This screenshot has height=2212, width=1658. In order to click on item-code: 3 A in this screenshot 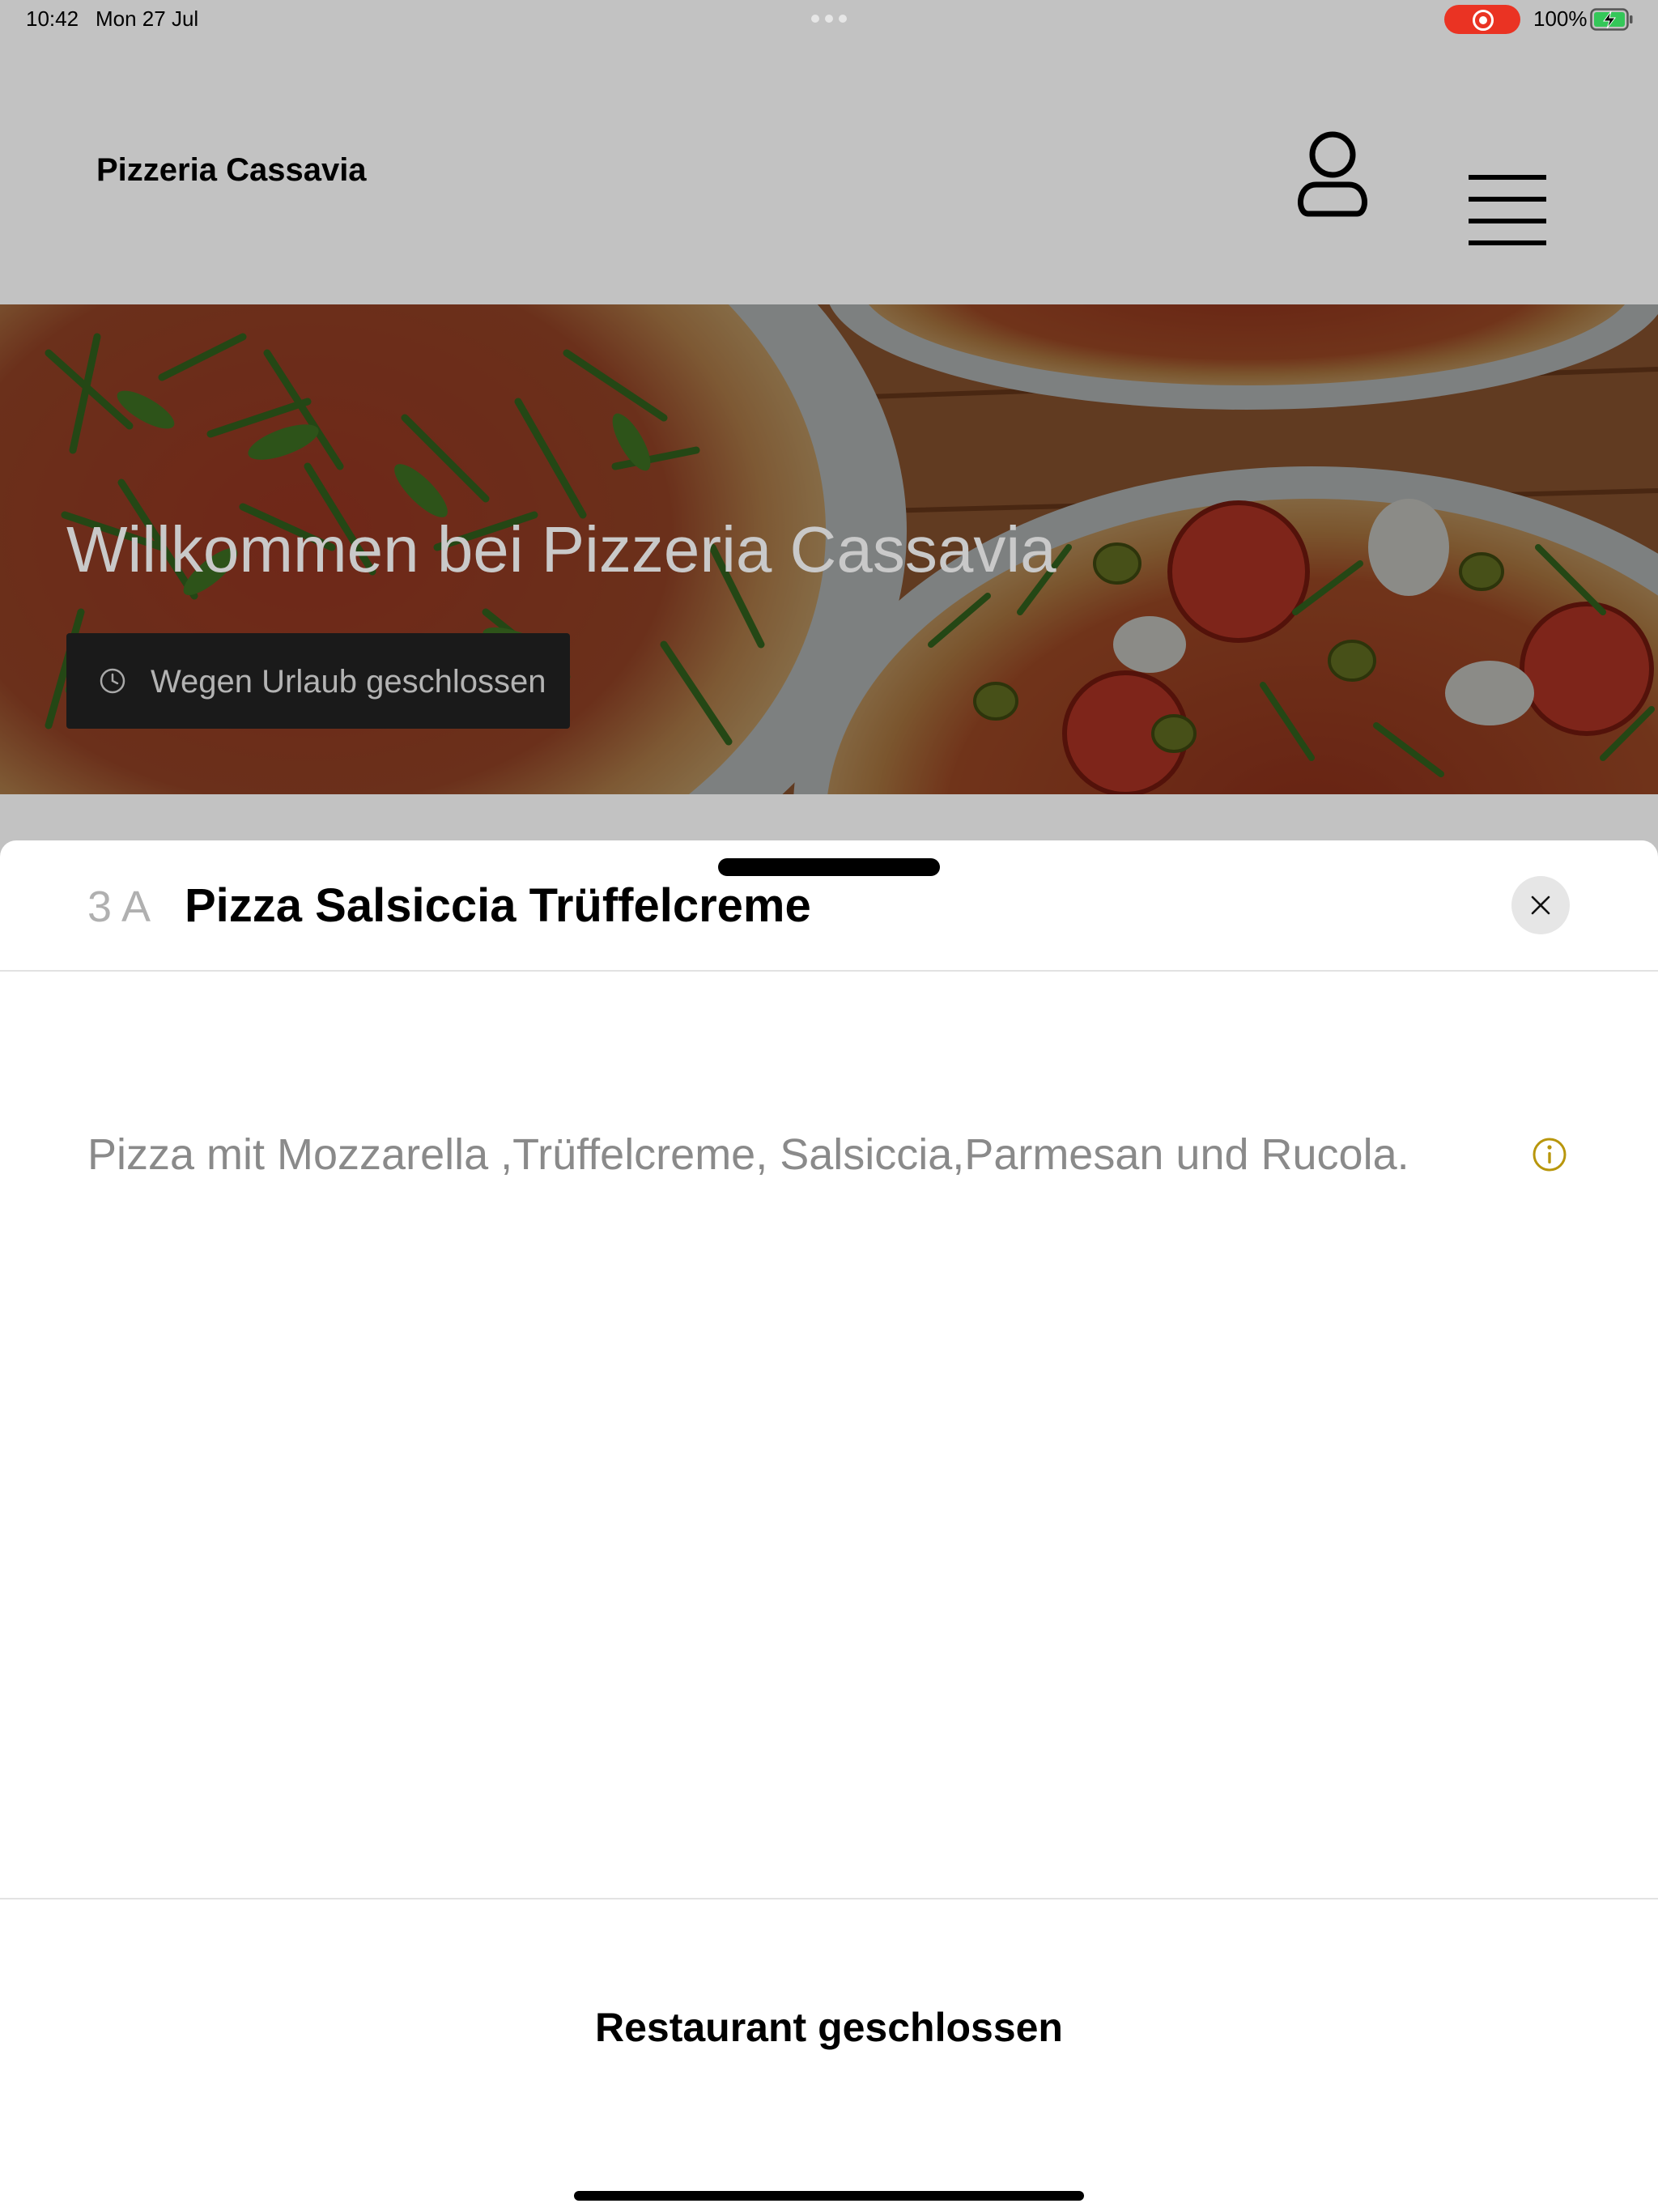, I will do `click(119, 907)`.